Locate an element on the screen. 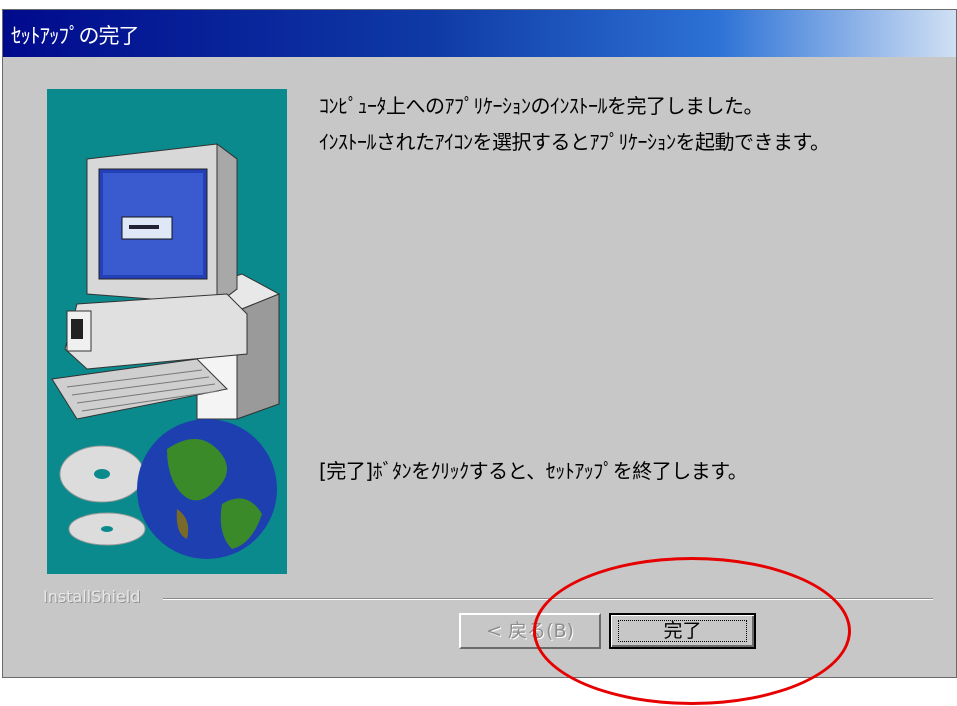  finish-button: 完了 is located at coordinates (682, 631).